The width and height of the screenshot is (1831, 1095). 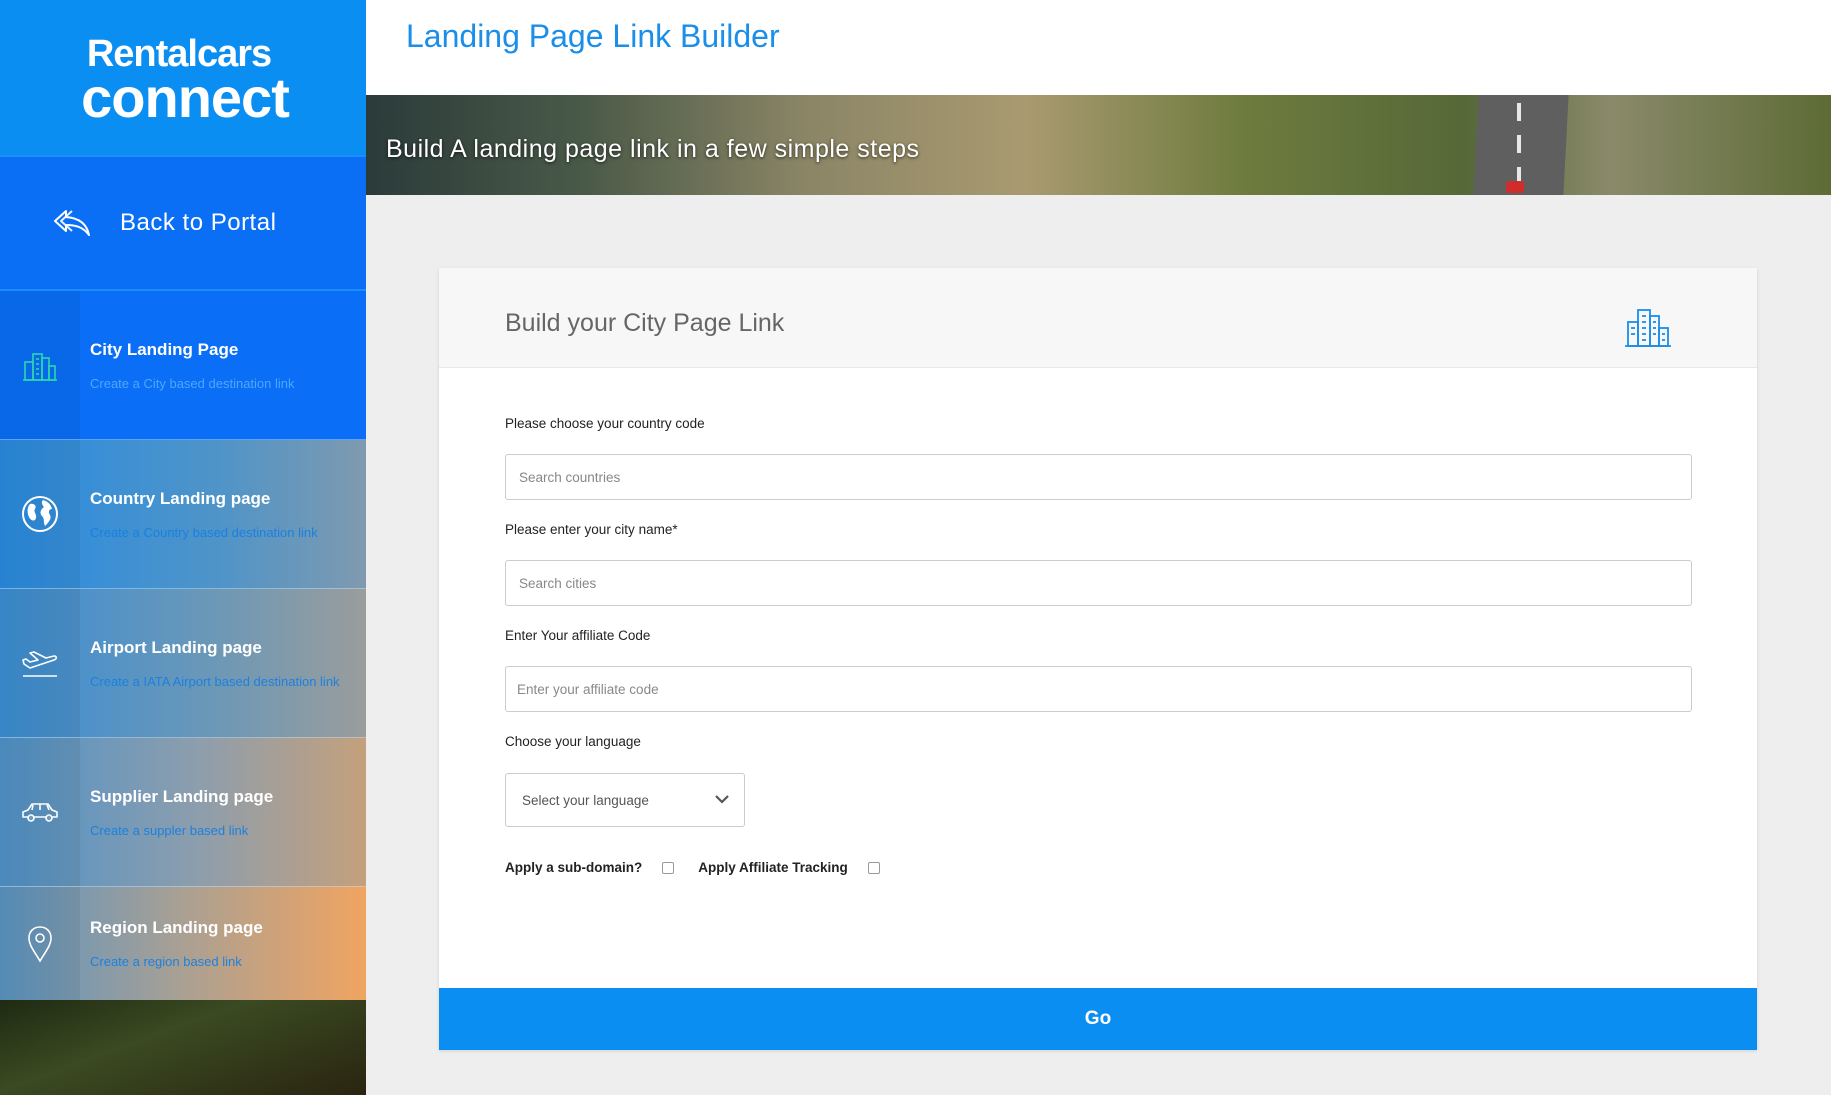 I want to click on sidebar-item-title: Supplier Landing page, so click(x=182, y=796).